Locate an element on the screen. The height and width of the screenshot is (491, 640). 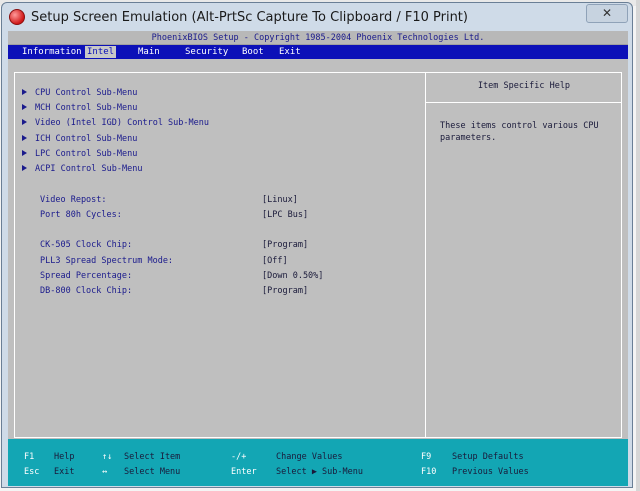
submenu-acpi-control: ACPI Control Sub-Menu is located at coordinates (82, 169).